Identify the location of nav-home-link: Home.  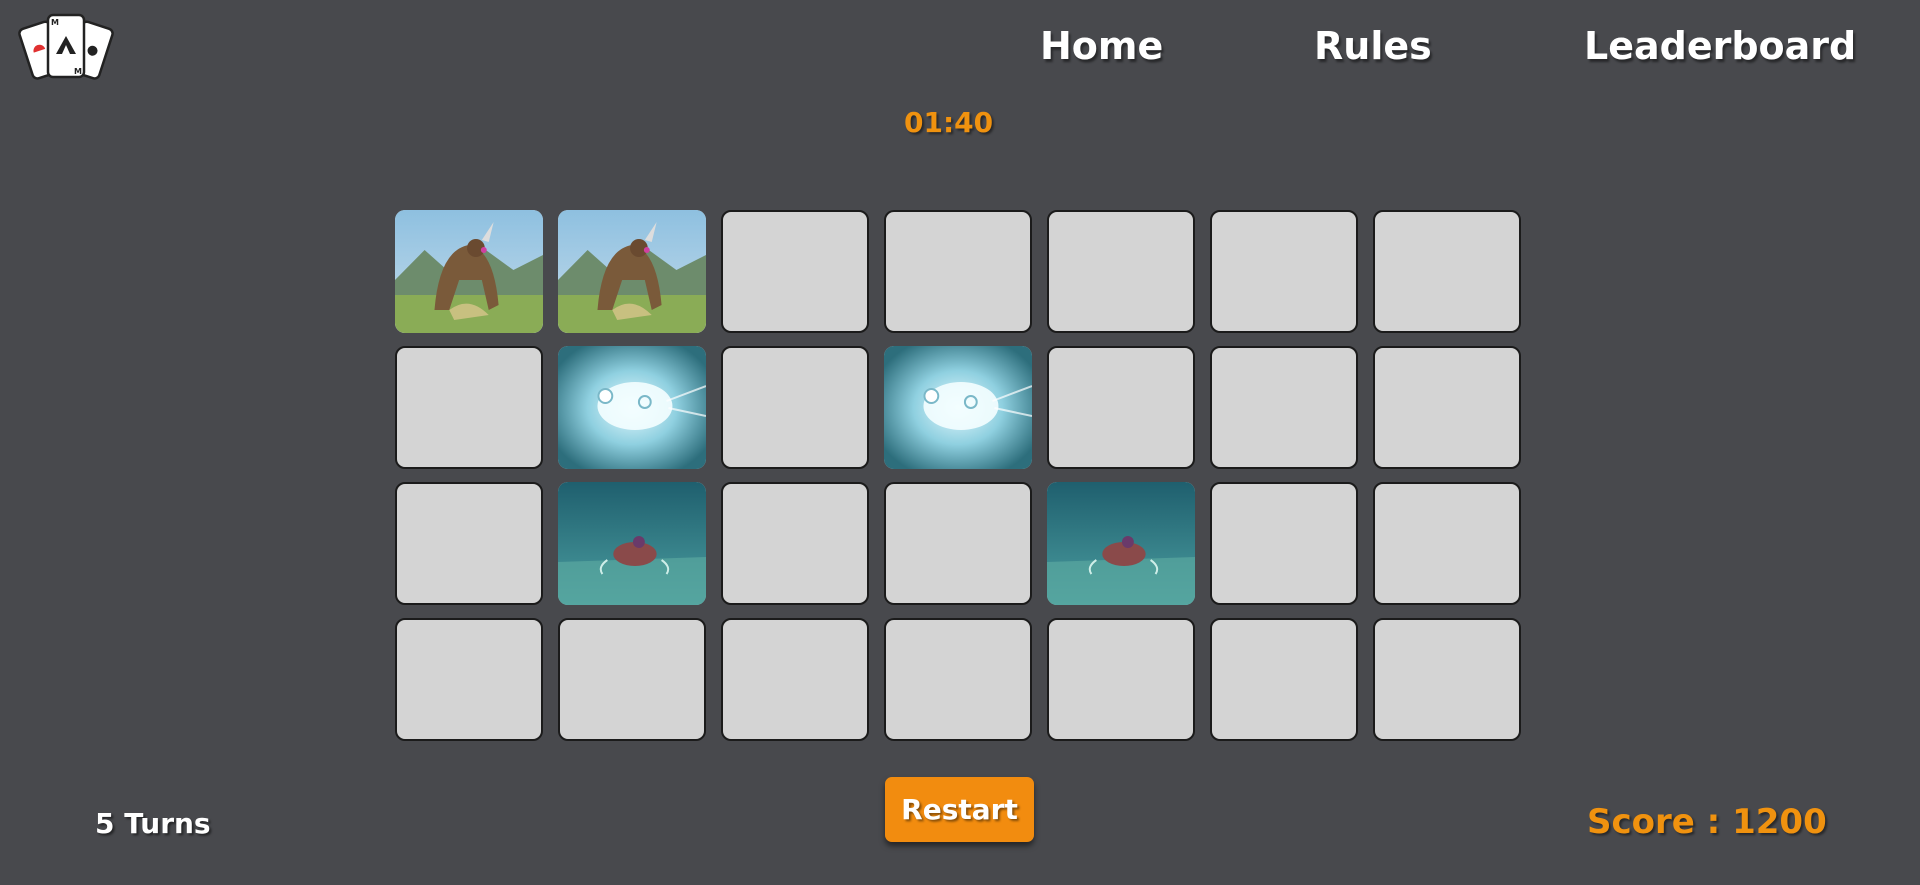
(1101, 46).